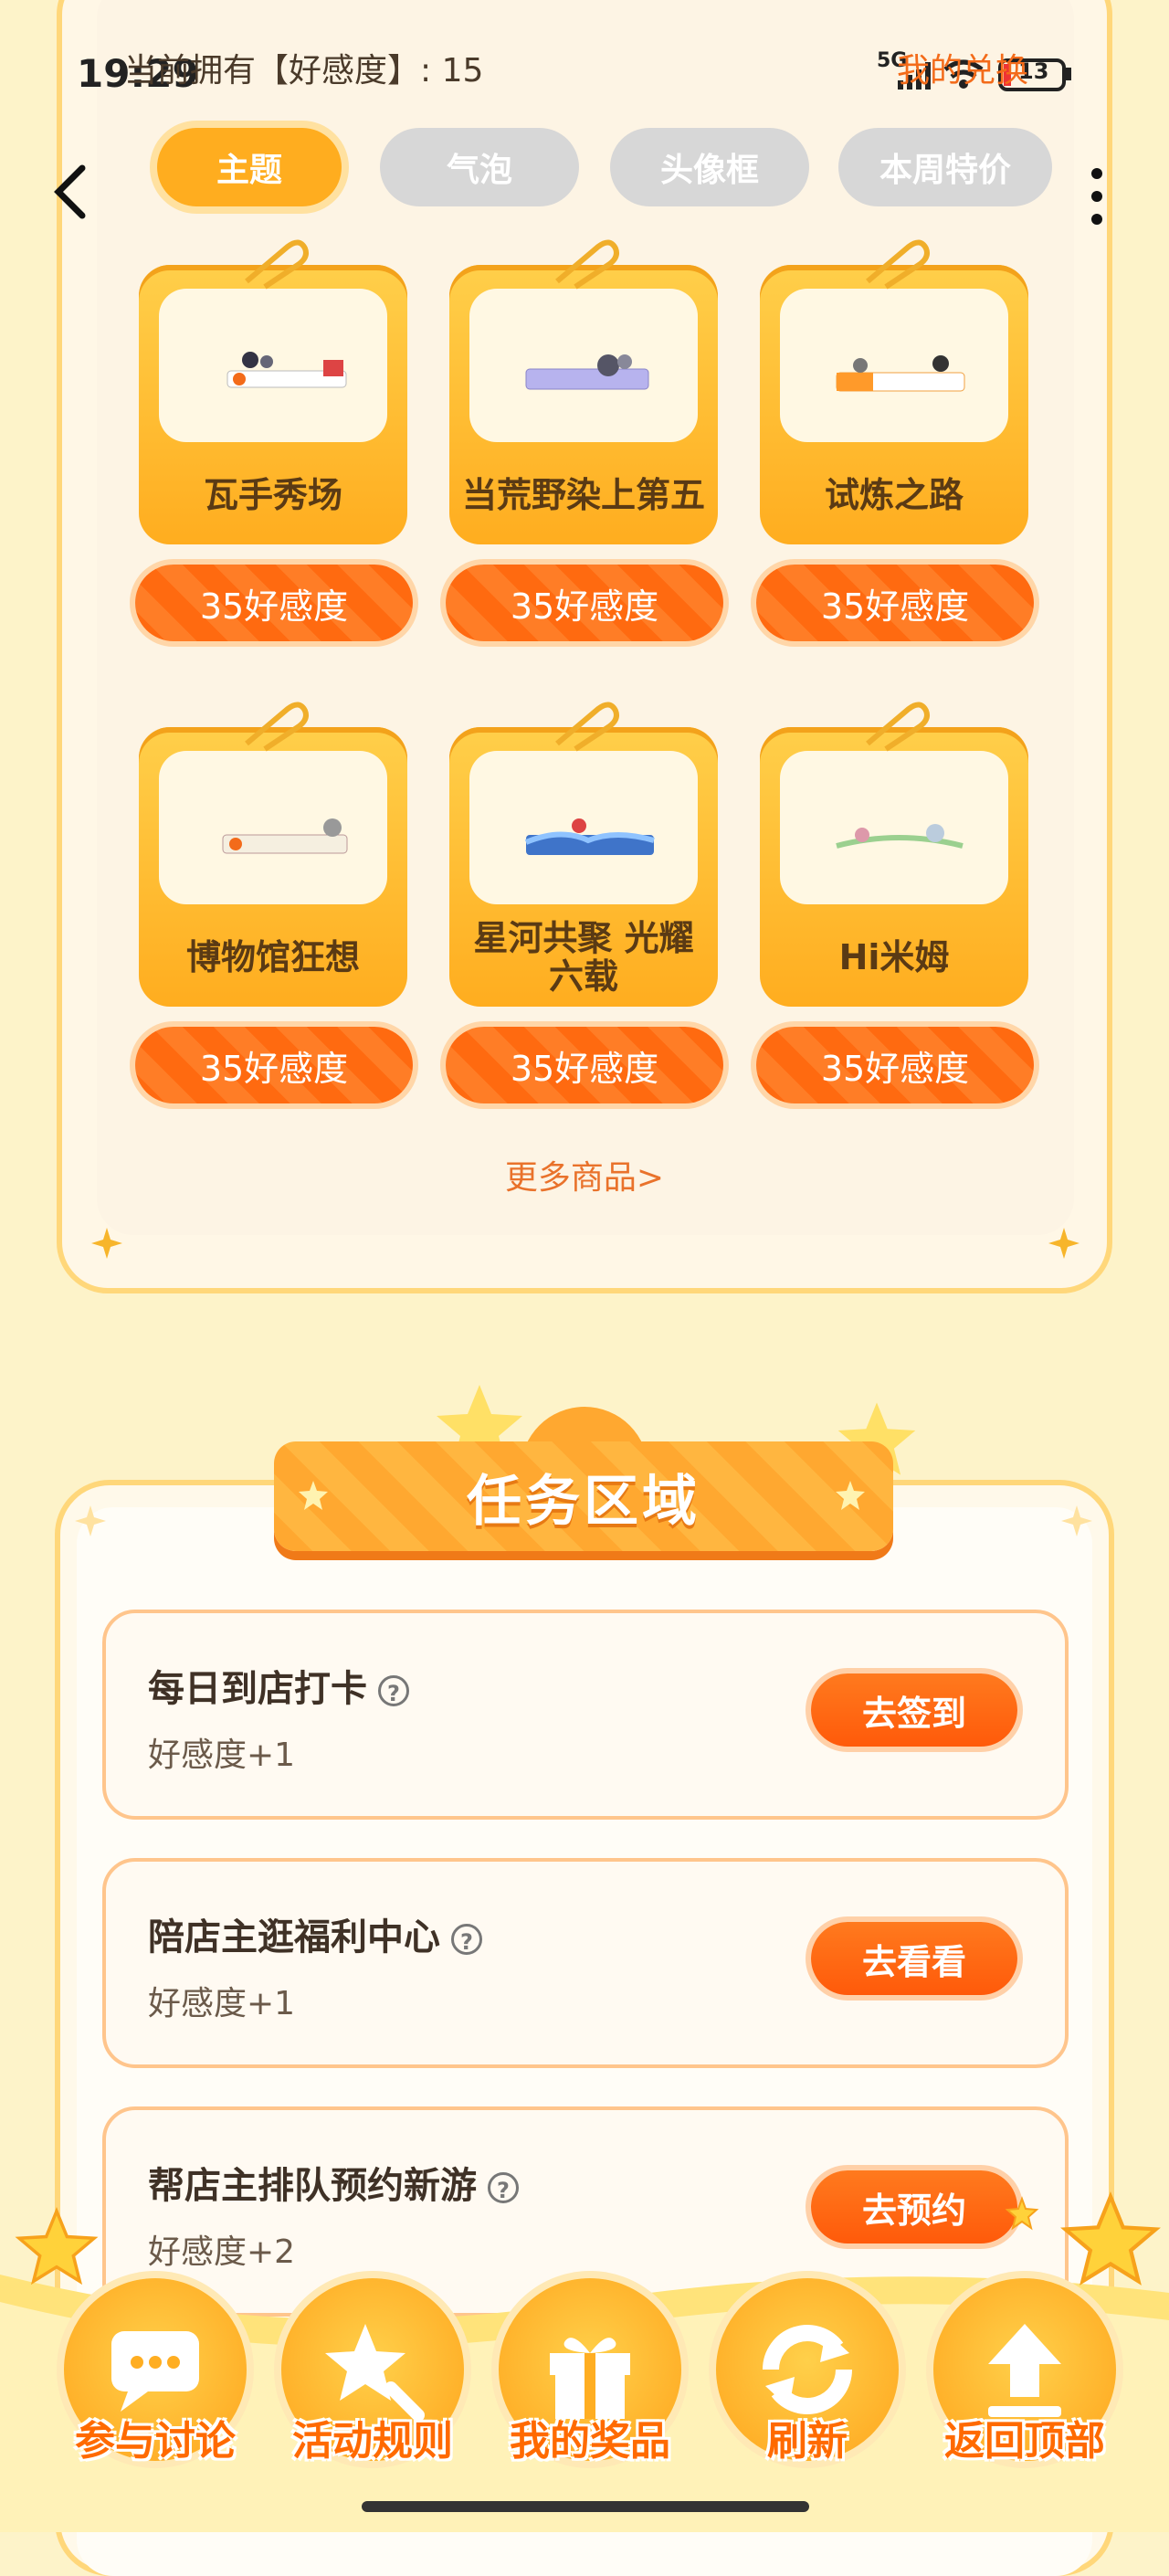 The image size is (1169, 2576). What do you see at coordinates (373, 2441) in the screenshot?
I see `nav-label: 活动规则` at bounding box center [373, 2441].